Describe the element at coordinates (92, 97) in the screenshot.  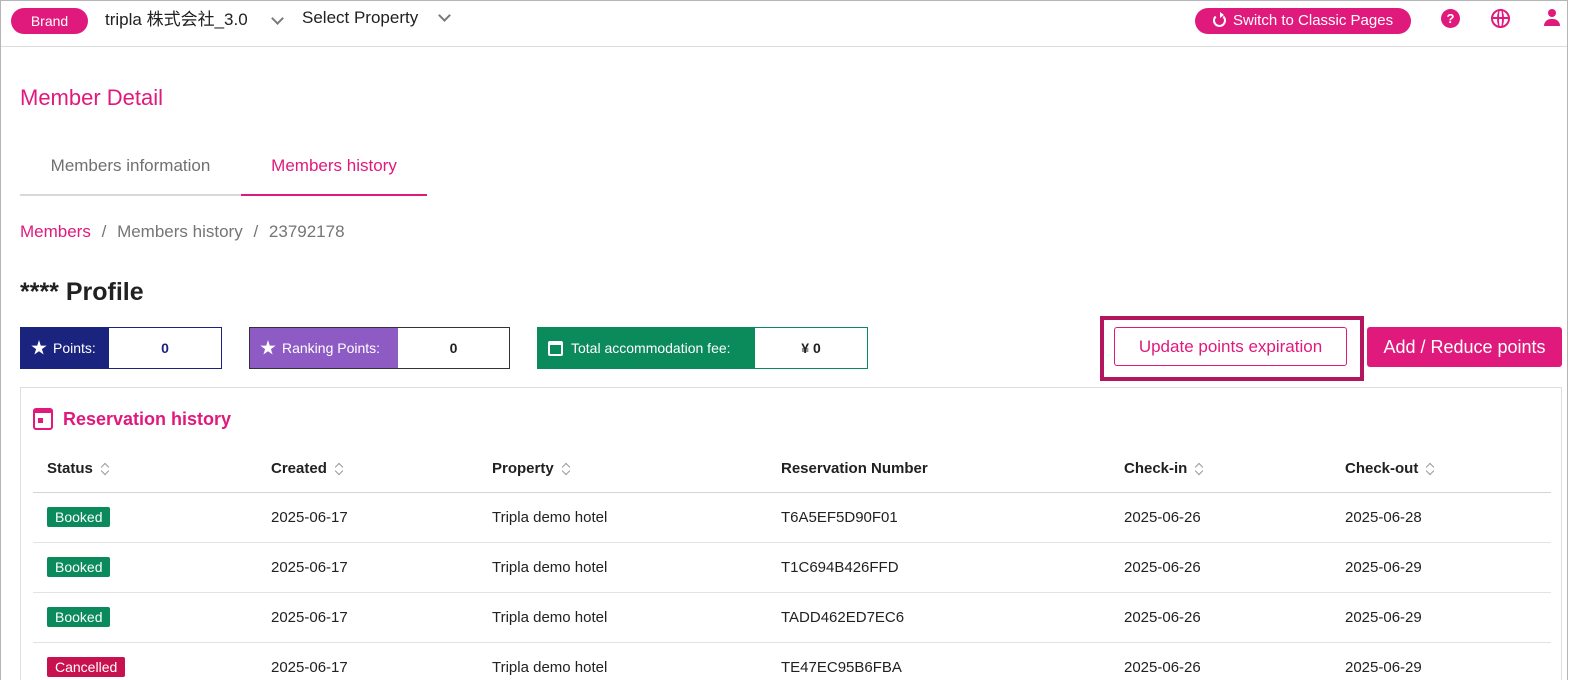
I see `page-title: Member Detail` at that location.